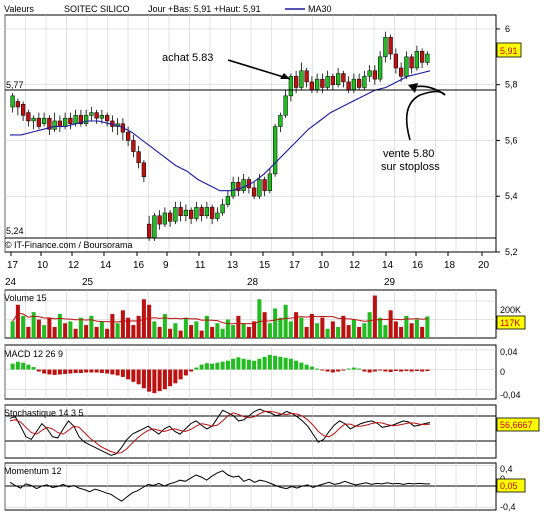 This screenshot has width=545, height=524. Describe the element at coordinates (13, 265) in the screenshot. I see `x-tick-label: 17` at that location.